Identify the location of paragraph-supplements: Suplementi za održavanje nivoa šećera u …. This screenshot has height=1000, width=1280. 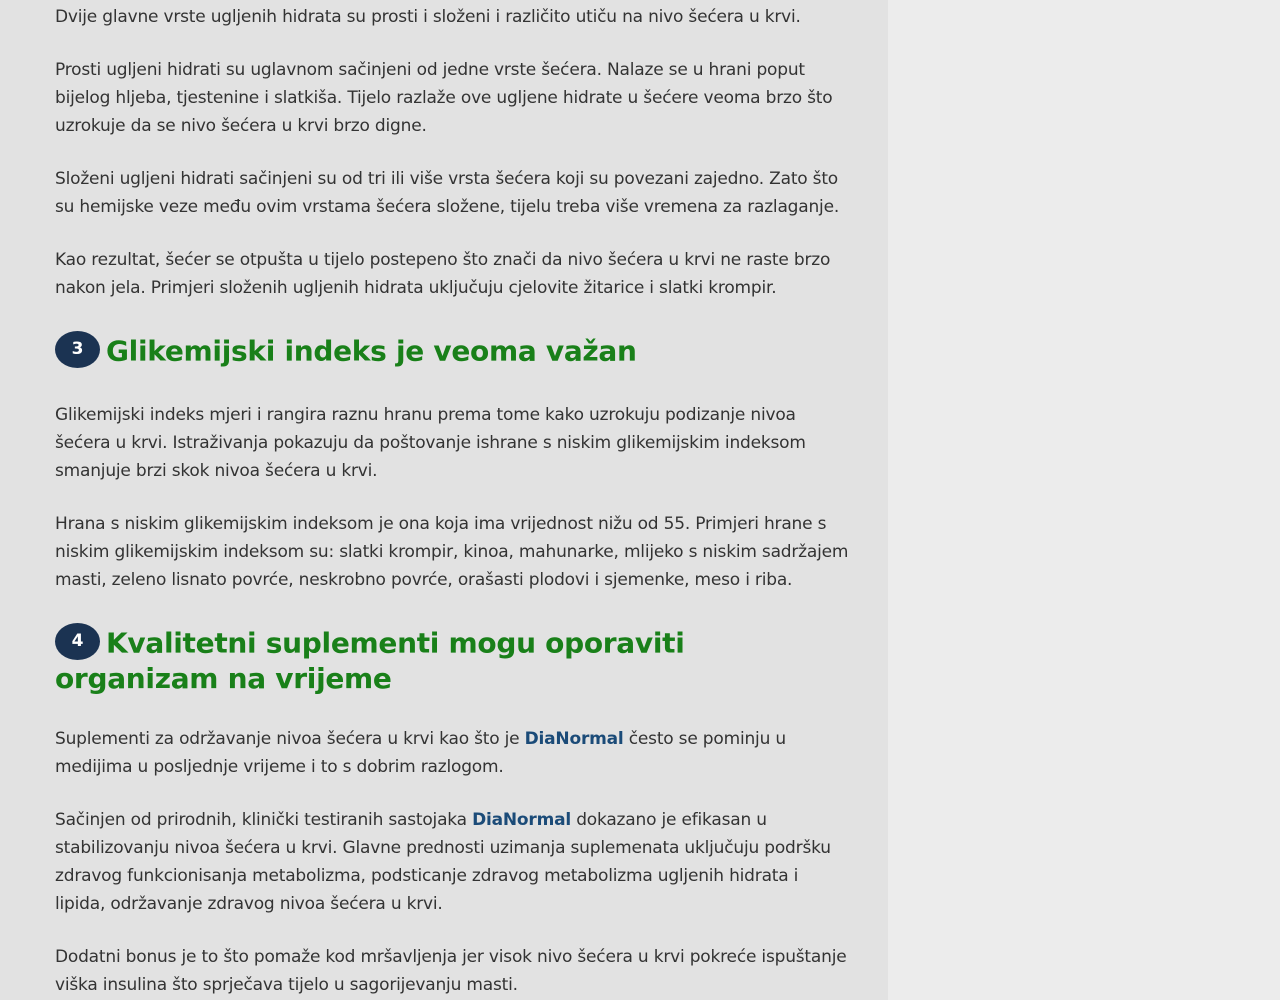
(453, 753).